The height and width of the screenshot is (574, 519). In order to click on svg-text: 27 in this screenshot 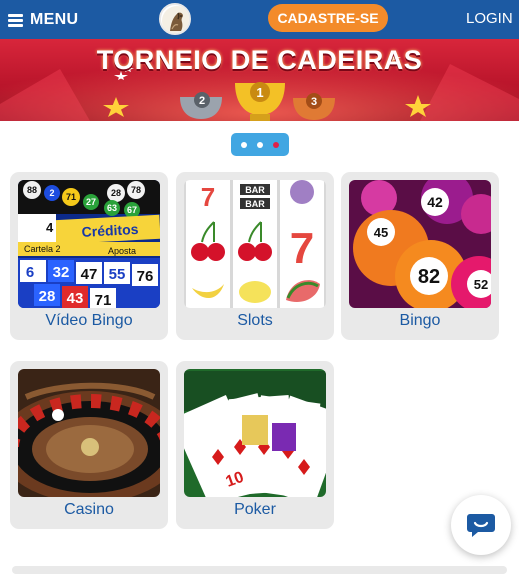, I will do `click(91, 202)`.